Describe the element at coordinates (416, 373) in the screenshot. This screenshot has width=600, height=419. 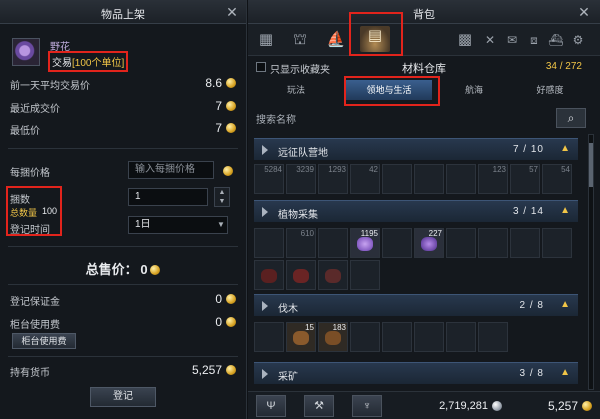
I see `category-header-mining: 采矿 3 / 8 ▲` at that location.